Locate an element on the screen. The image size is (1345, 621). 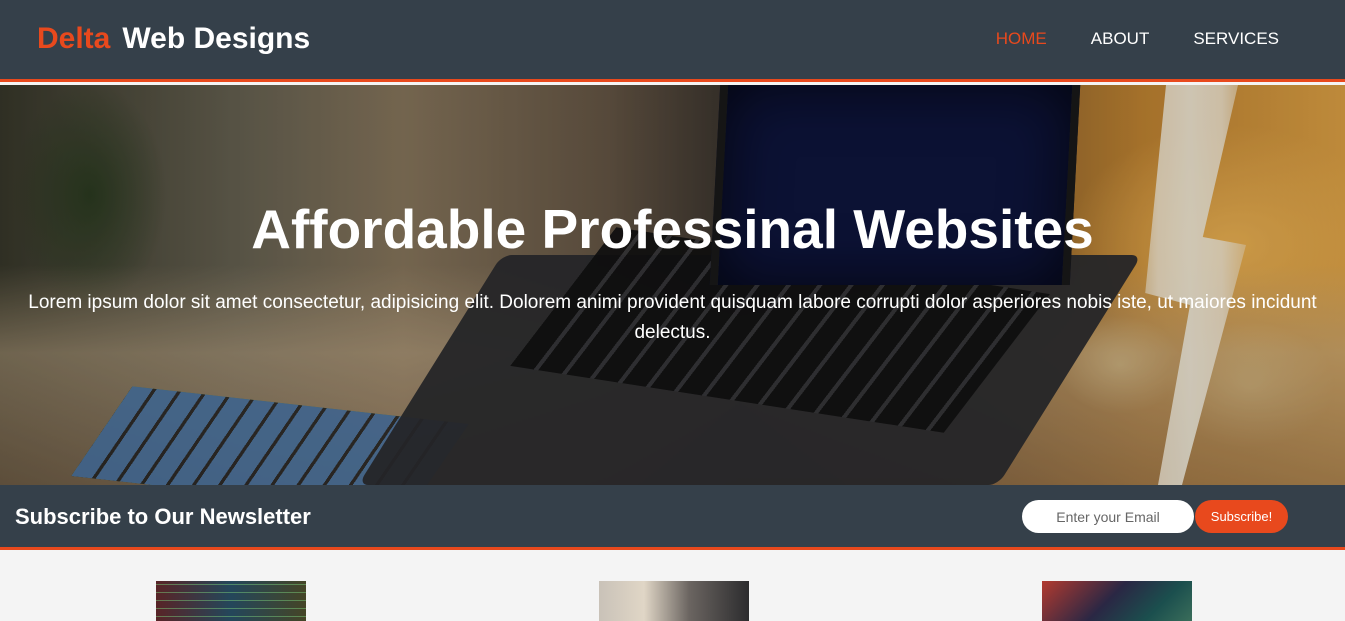
feature-boxes is located at coordinates (672, 585).